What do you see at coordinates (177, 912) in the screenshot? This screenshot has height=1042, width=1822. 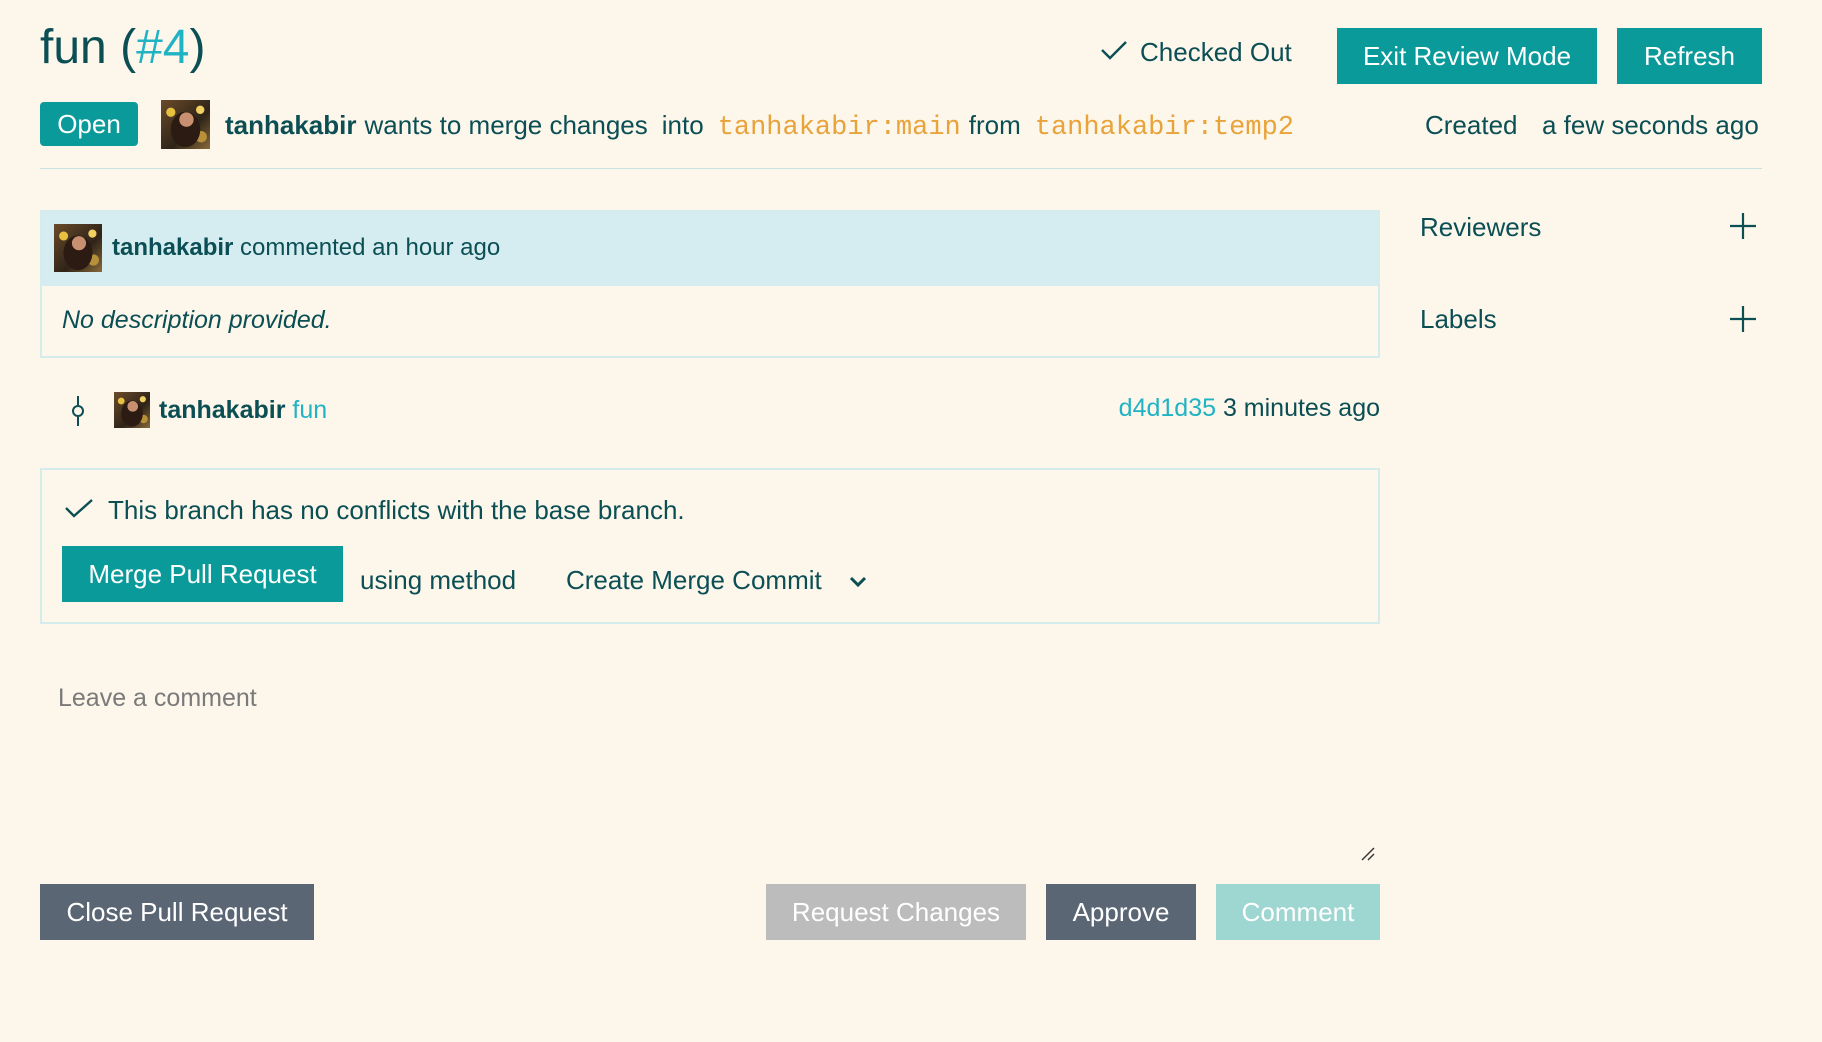 I see `close-pull-request-button: Close Pull Request` at bounding box center [177, 912].